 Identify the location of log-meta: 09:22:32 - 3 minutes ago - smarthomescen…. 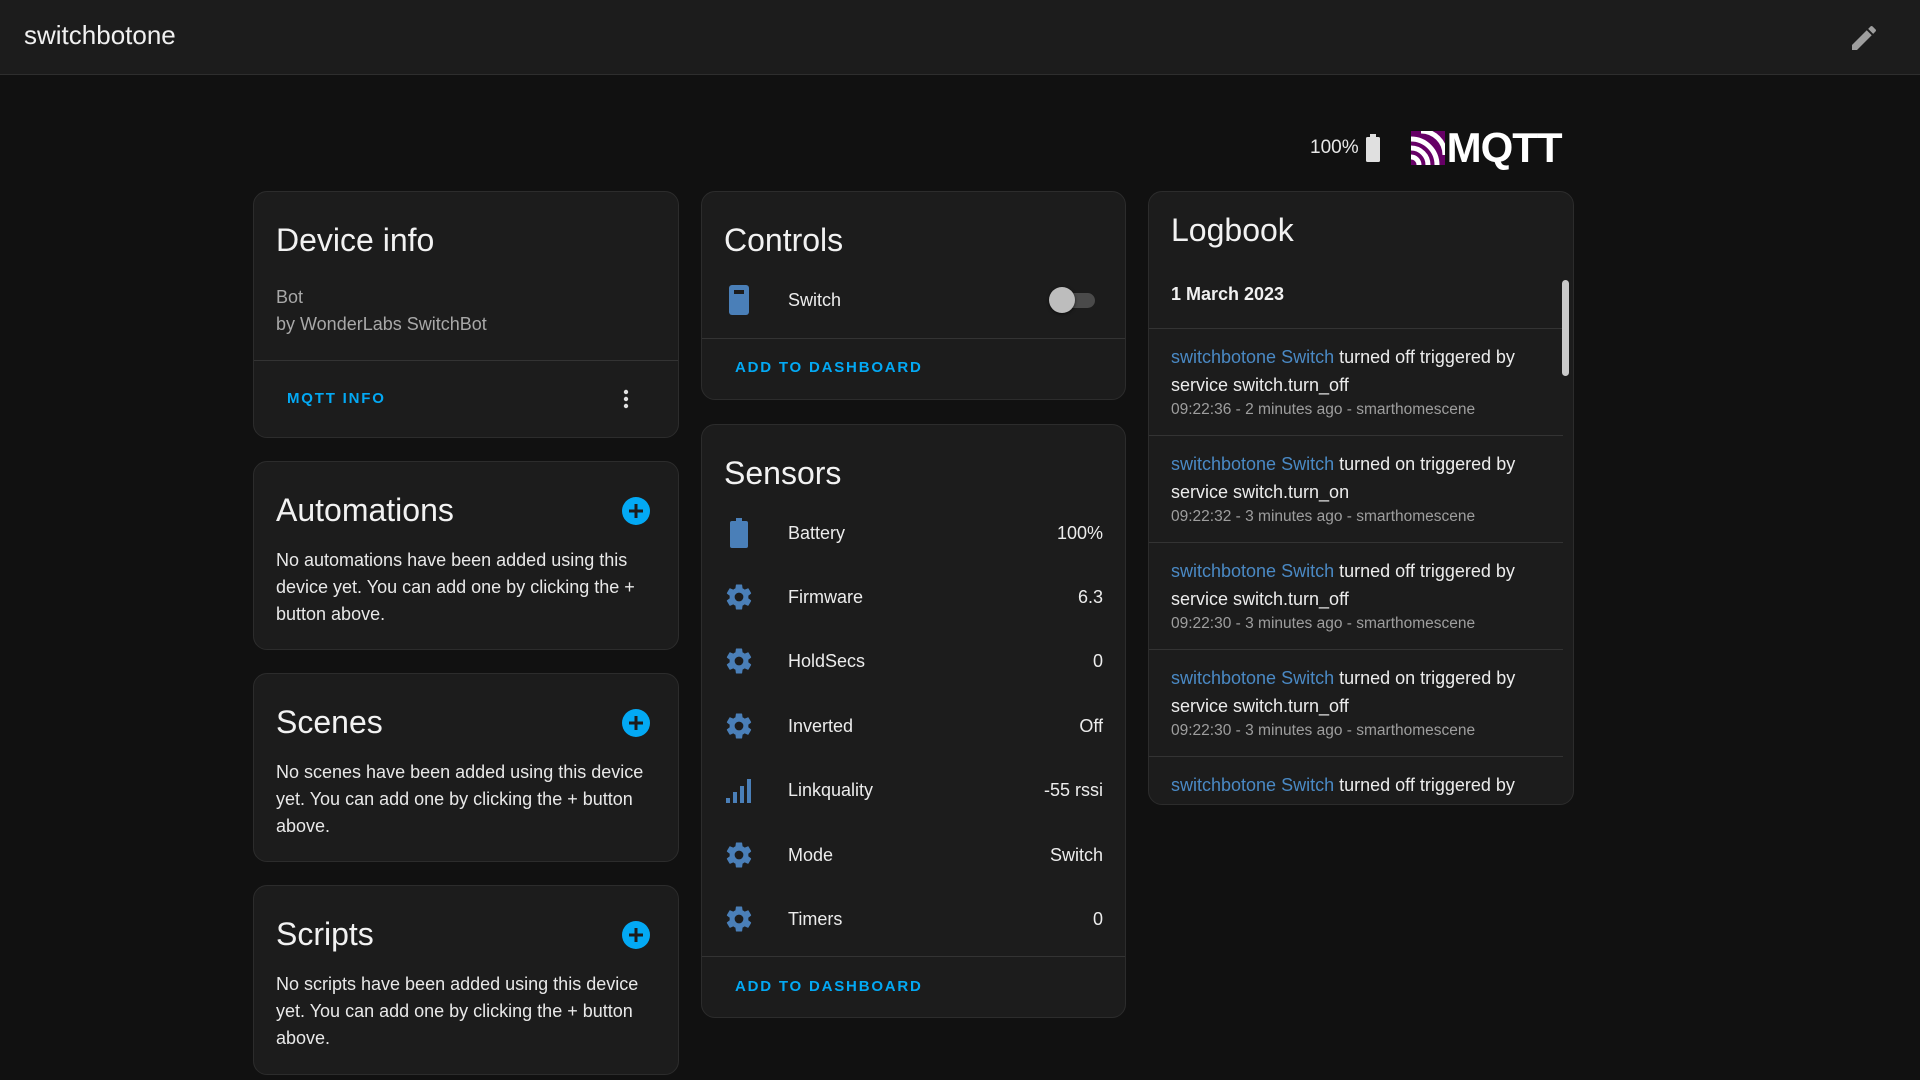
(1323, 516).